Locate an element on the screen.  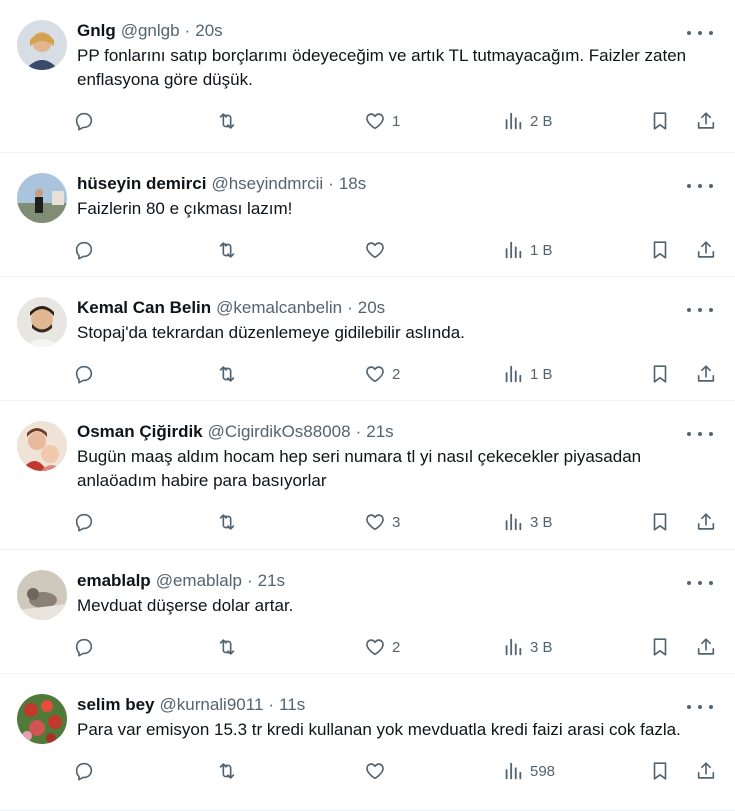
timestamp: 11s is located at coordinates (292, 705).